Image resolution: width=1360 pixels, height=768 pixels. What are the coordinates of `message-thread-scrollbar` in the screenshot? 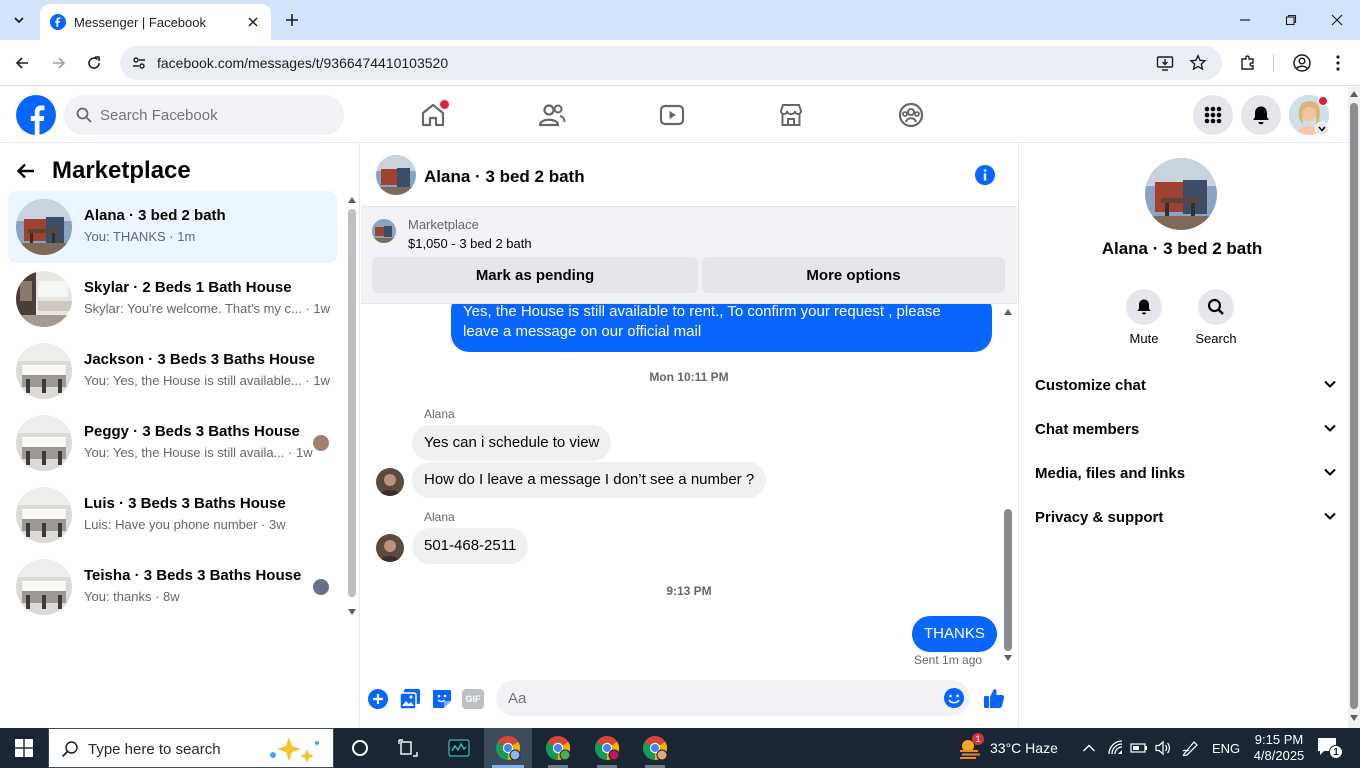 It's located at (1008, 485).